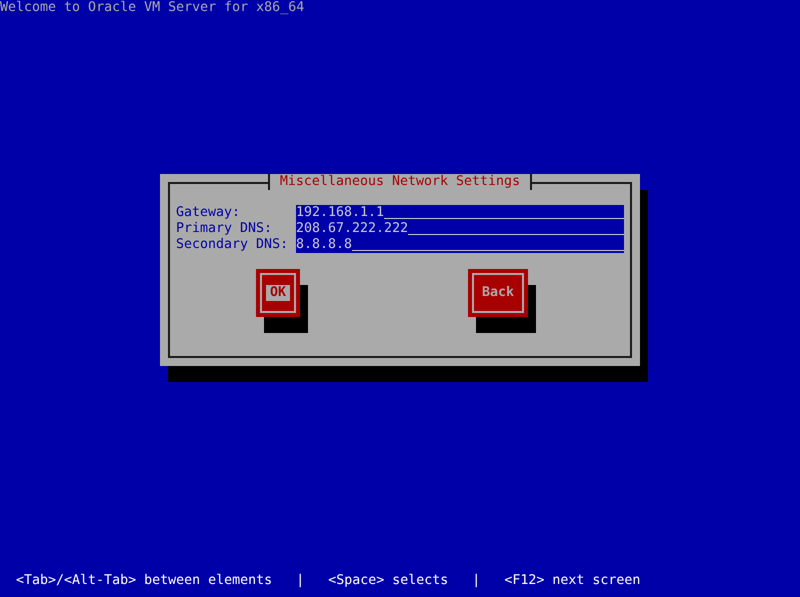 The width and height of the screenshot is (800, 597). What do you see at coordinates (233, 245) in the screenshot?
I see `field-label: Secondary DNS:` at bounding box center [233, 245].